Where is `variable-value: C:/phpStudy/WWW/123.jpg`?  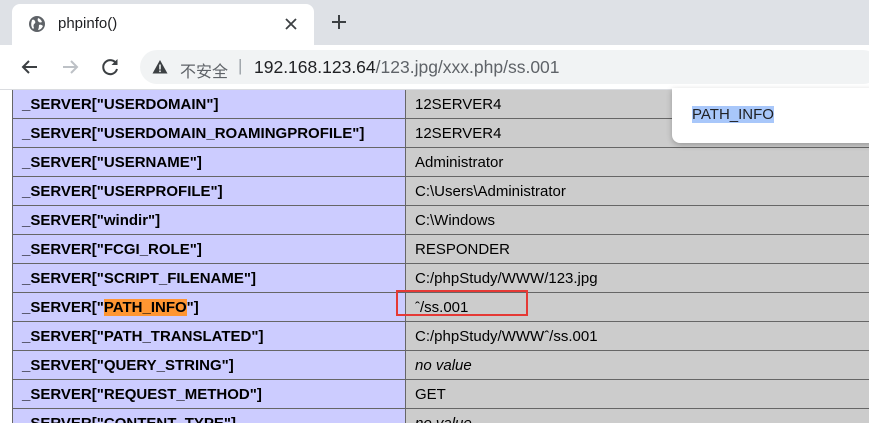 variable-value: C:/phpStudy/WWW/123.jpg is located at coordinates (637, 278).